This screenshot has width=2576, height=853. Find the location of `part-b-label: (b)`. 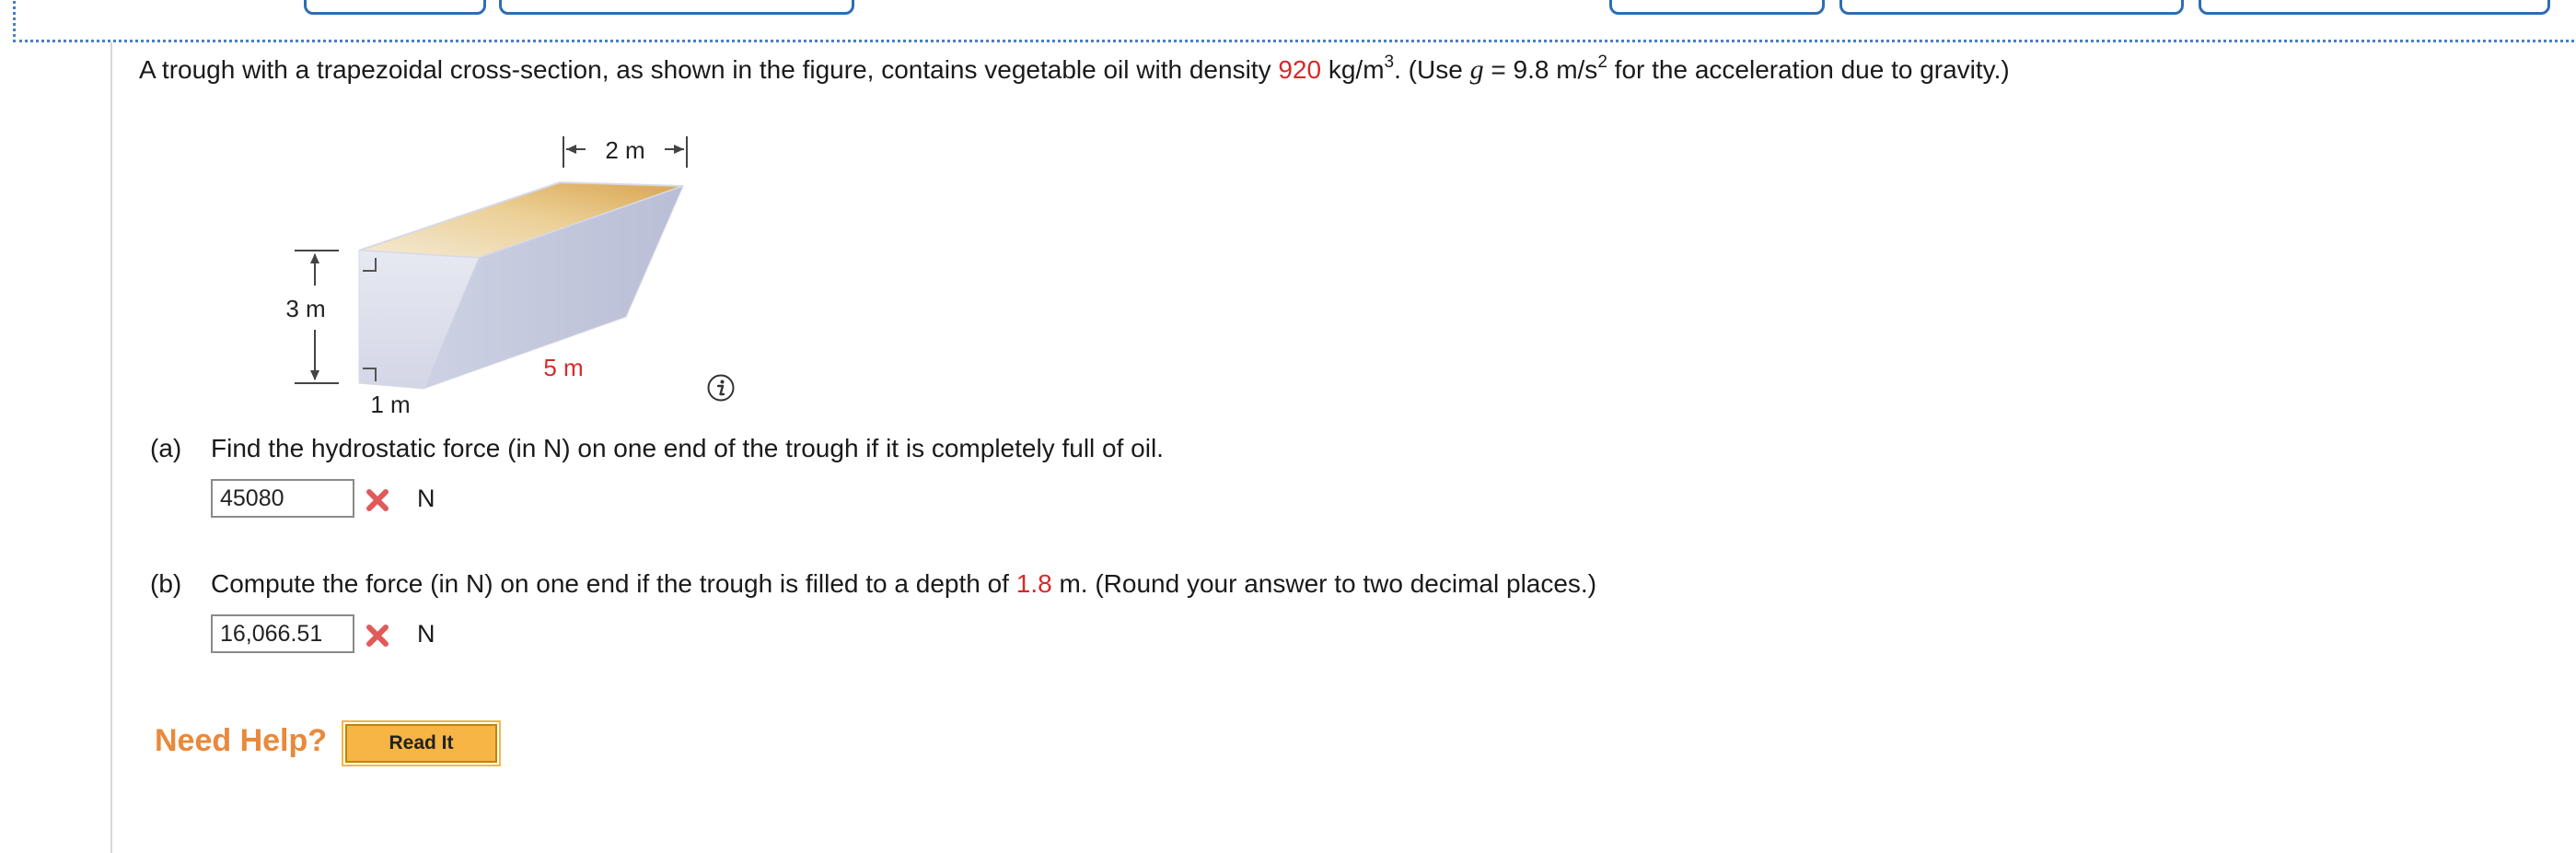

part-b-label: (b) is located at coordinates (166, 583).